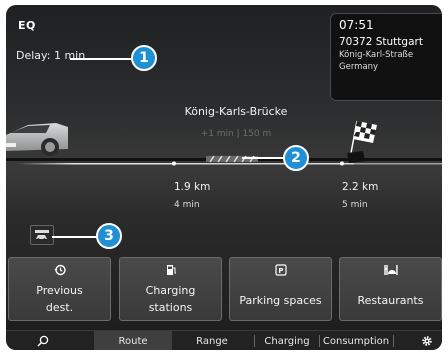 The image size is (448, 360). I want to click on settings-button, so click(427, 340).